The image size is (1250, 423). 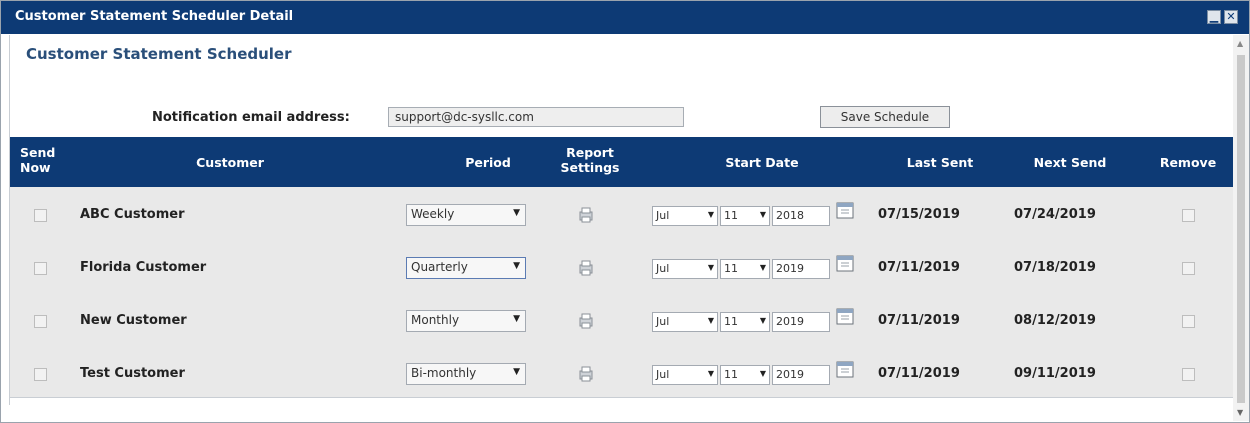 What do you see at coordinates (230, 162) in the screenshot?
I see `col-customer: Customer` at bounding box center [230, 162].